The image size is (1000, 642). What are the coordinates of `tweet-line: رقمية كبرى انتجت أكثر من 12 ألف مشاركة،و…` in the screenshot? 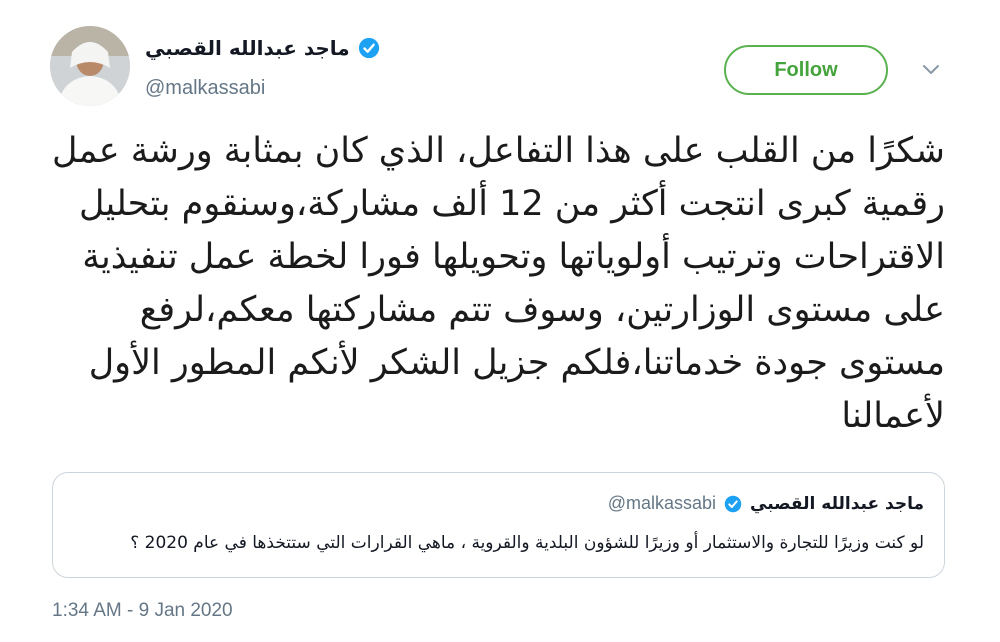 It's located at (512, 204).